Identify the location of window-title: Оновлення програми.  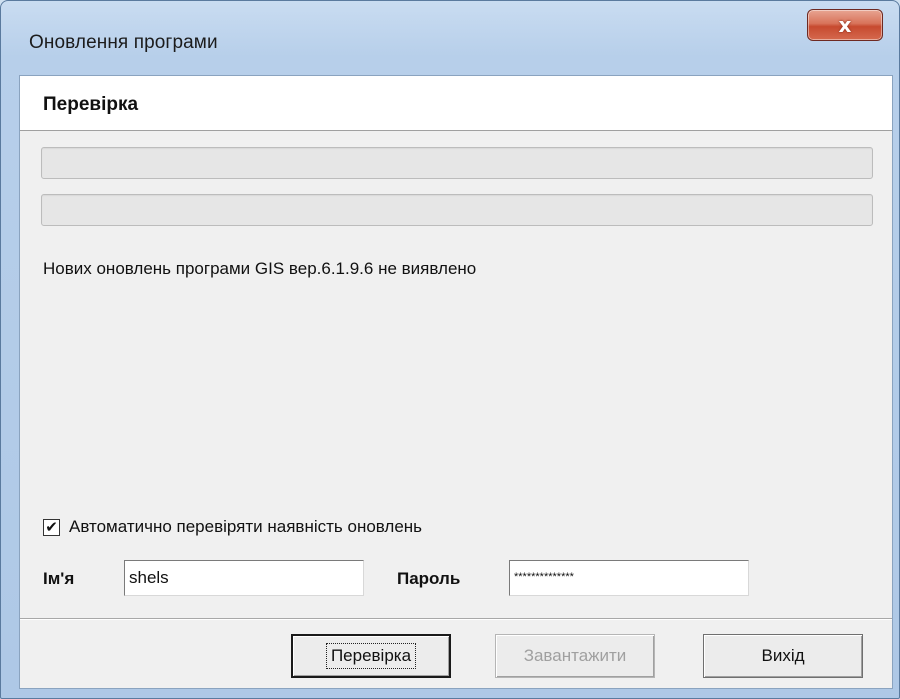
(123, 42).